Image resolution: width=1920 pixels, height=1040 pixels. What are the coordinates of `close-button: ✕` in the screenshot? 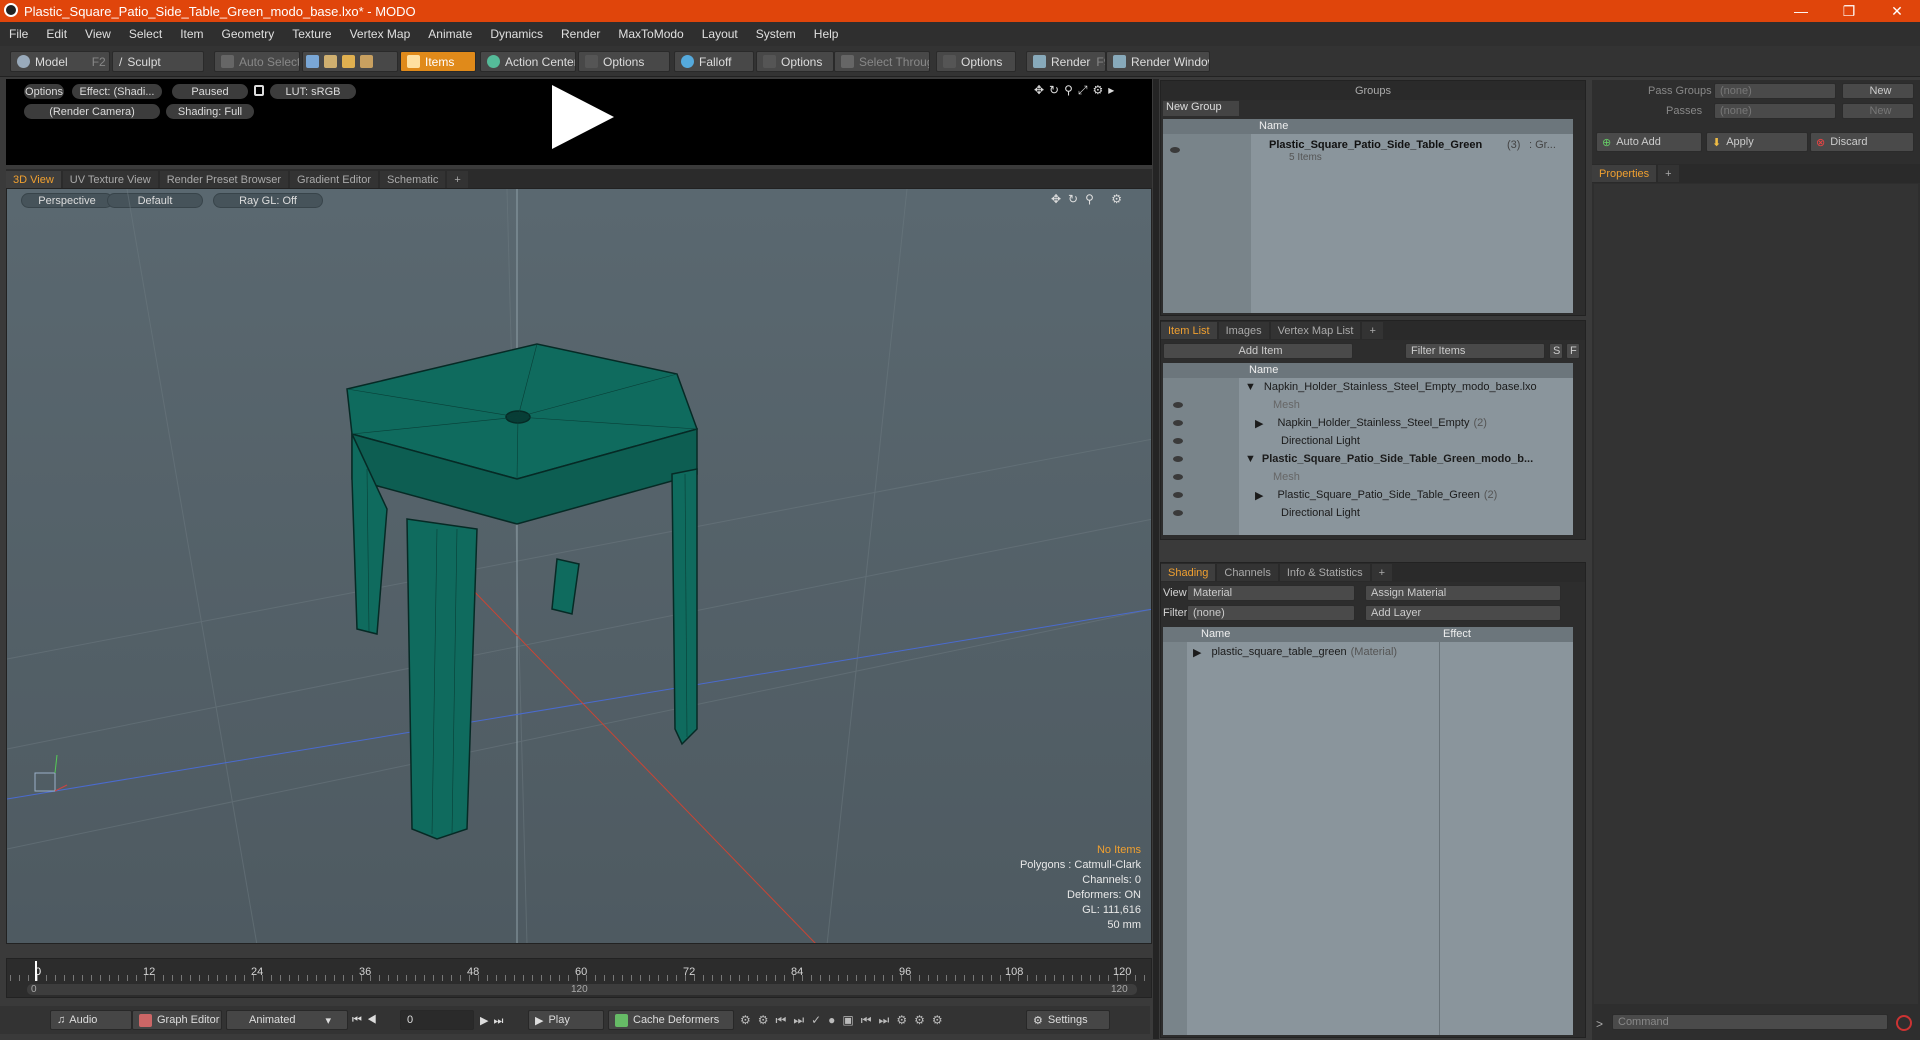 It's located at (1897, 11).